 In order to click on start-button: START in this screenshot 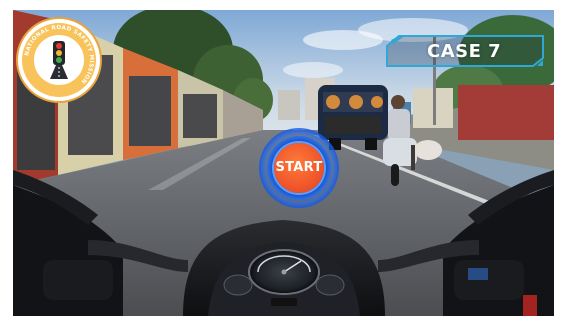, I will do `click(299, 168)`.